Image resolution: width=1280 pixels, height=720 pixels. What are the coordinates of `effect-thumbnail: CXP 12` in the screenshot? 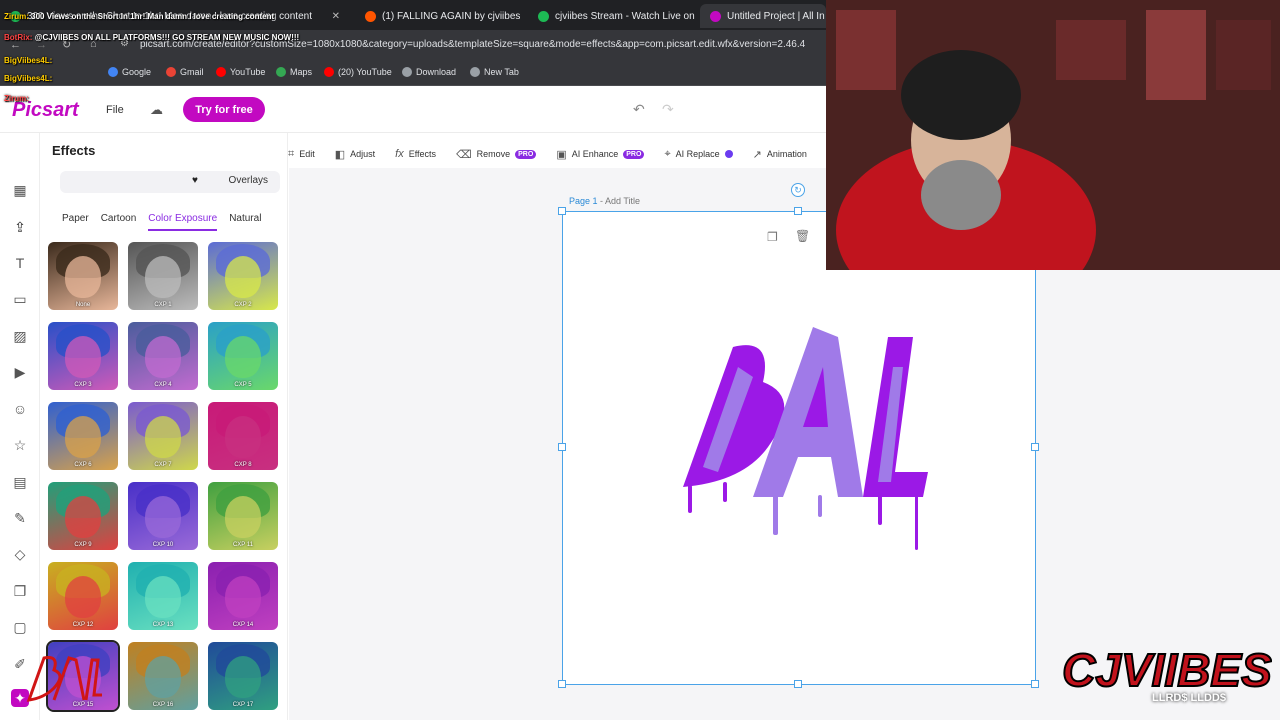 It's located at (83, 596).